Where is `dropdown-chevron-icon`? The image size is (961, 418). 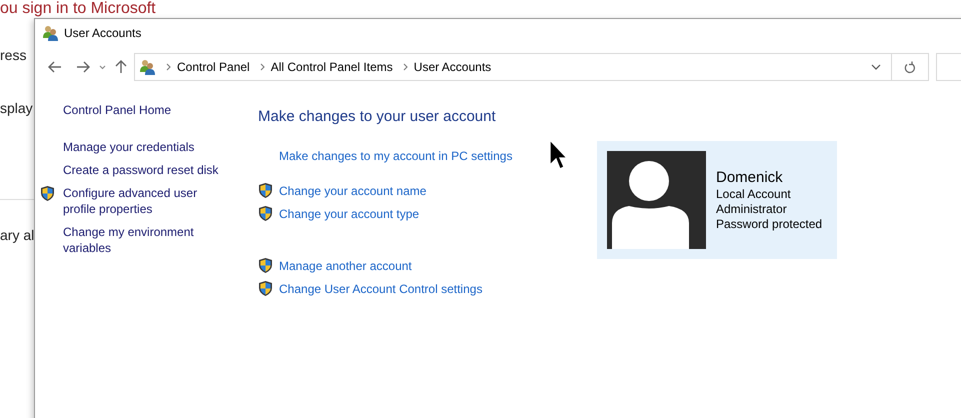 dropdown-chevron-icon is located at coordinates (876, 67).